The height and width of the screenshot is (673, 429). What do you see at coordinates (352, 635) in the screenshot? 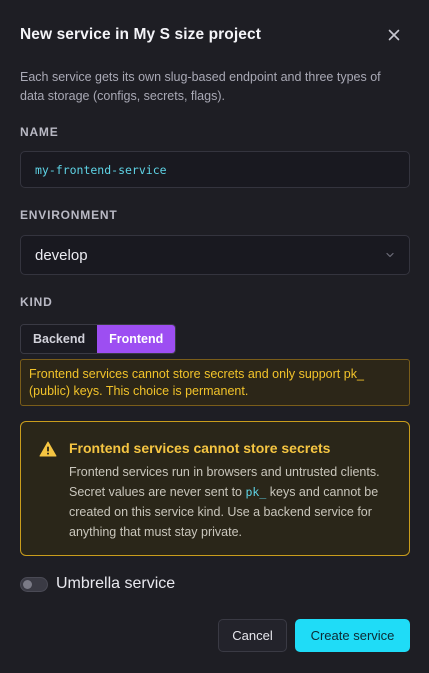
I see `create-service-button: Create service` at bounding box center [352, 635].